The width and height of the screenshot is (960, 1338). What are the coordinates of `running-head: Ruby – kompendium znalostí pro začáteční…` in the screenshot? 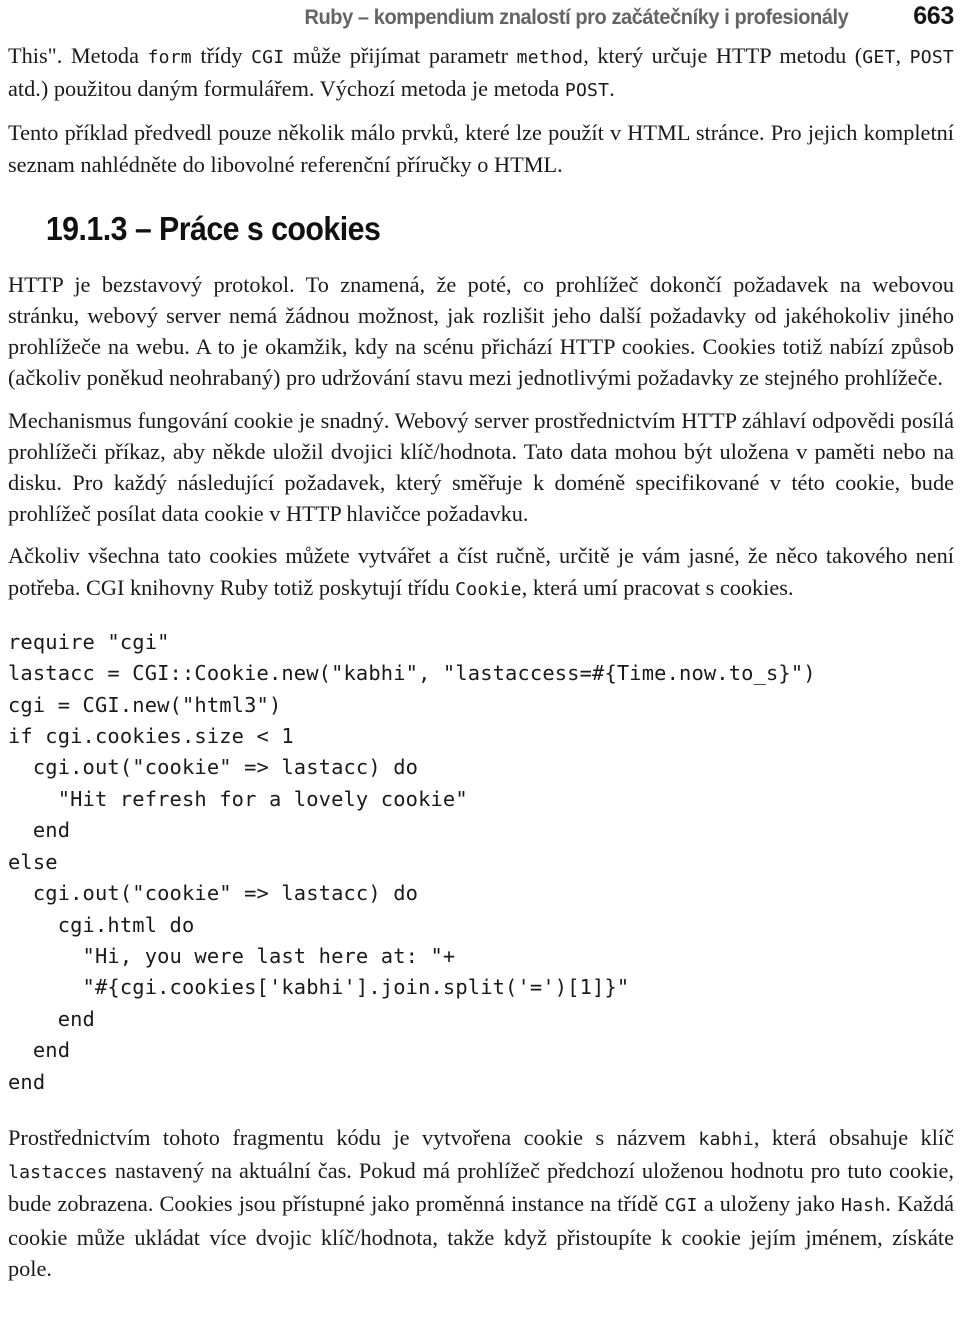 It's located at (481, 20).